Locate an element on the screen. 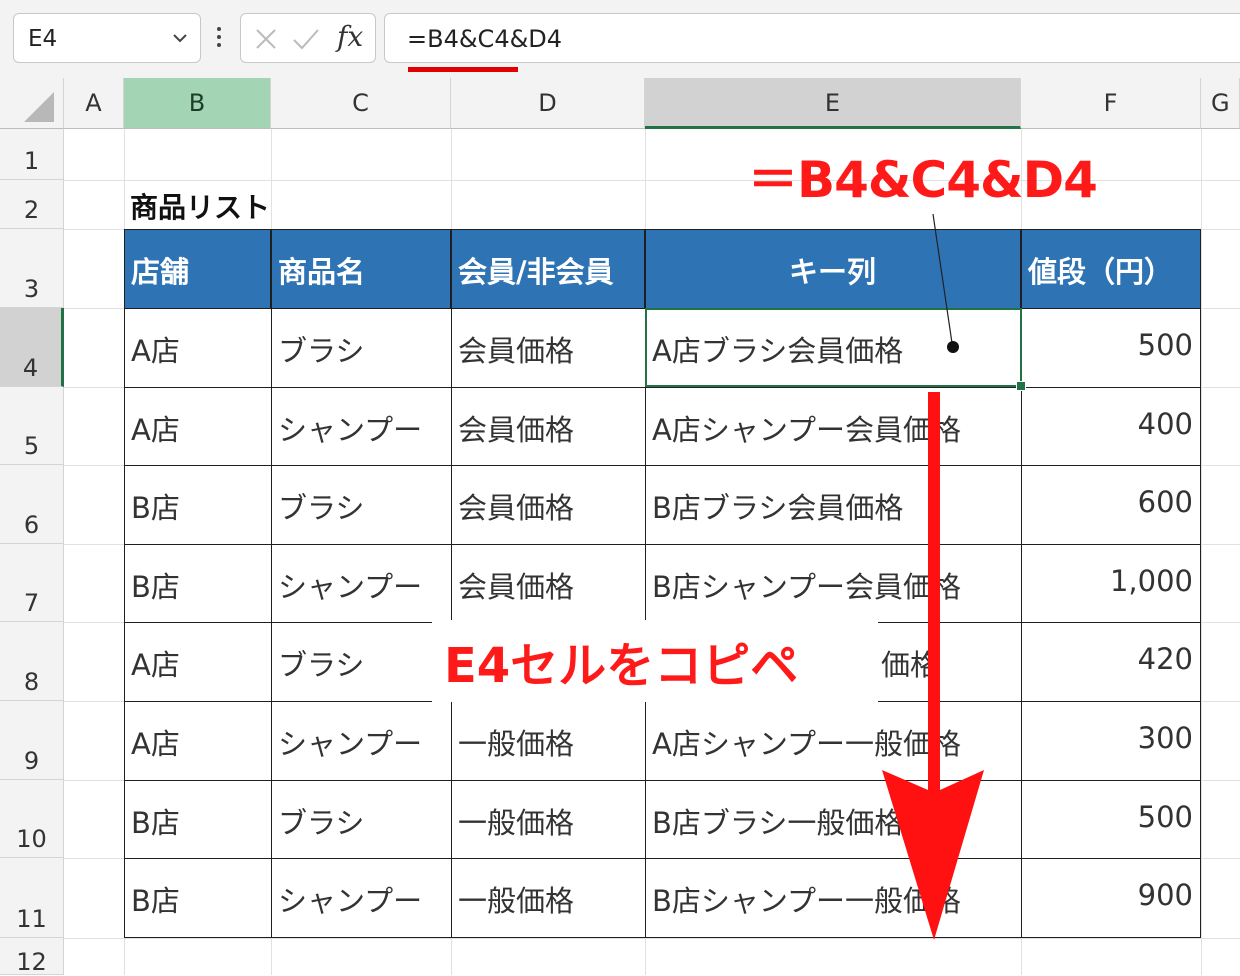  callout-leader-line is located at coordinates (942, 278).